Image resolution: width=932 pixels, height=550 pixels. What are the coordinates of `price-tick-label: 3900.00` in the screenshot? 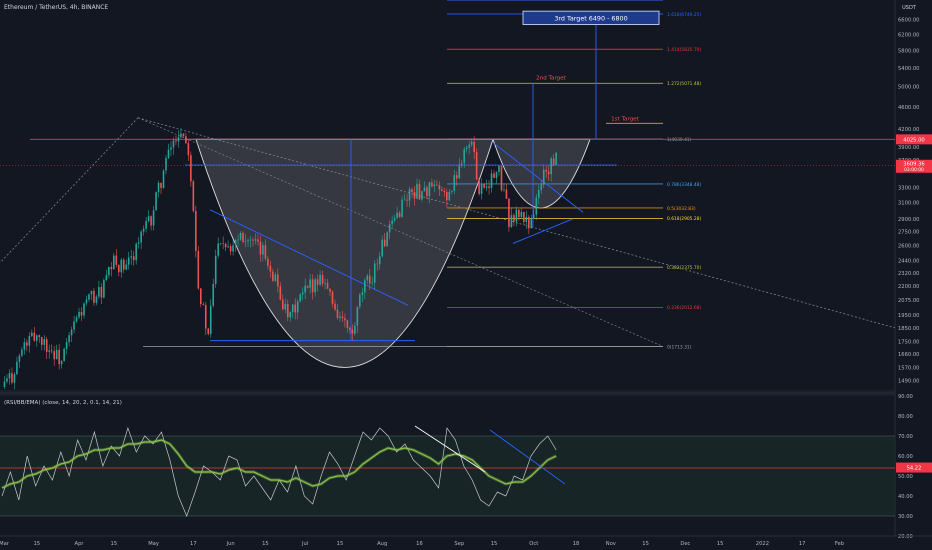 It's located at (908, 148).